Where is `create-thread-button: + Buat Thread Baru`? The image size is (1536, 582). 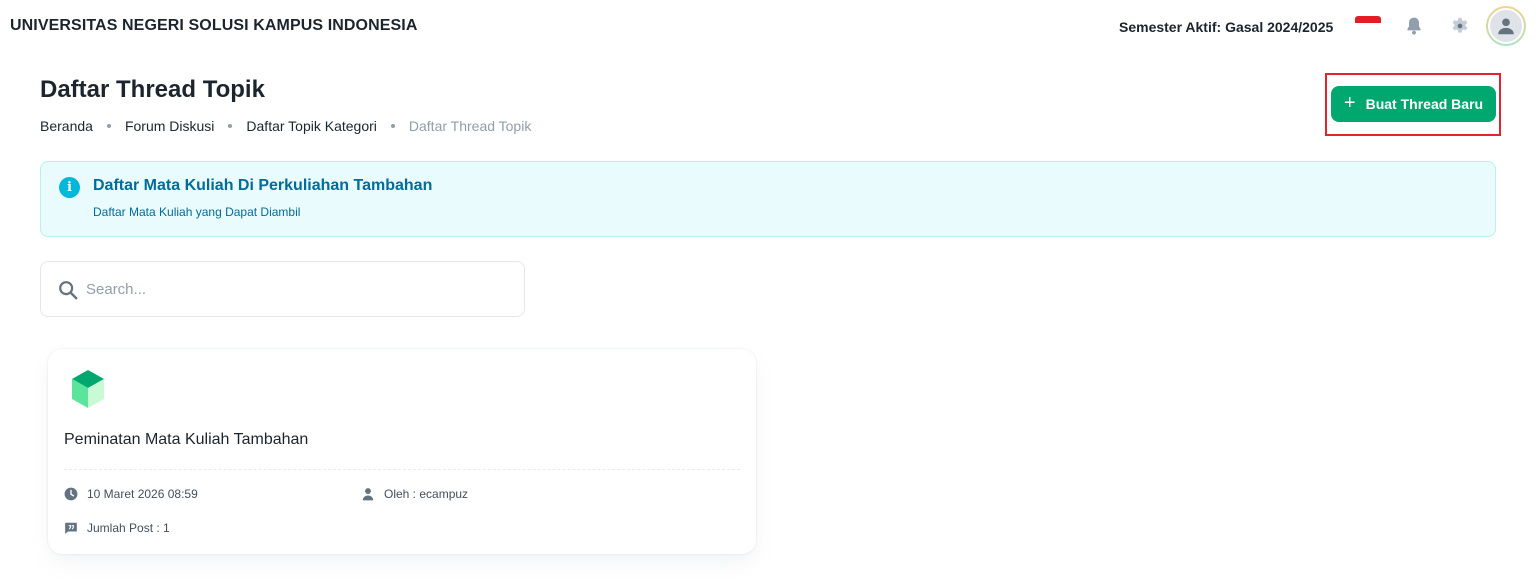 create-thread-button: + Buat Thread Baru is located at coordinates (1413, 104).